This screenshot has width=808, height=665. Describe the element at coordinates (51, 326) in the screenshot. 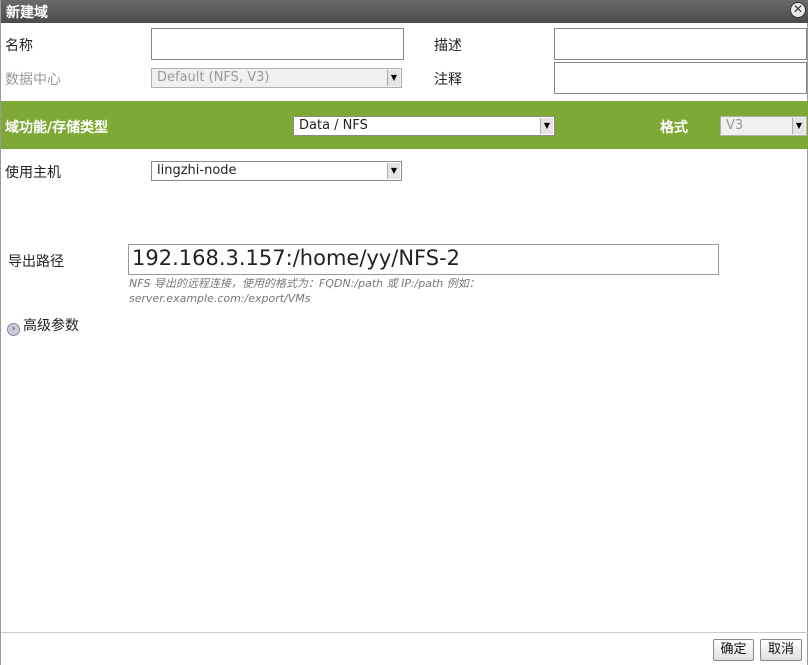

I see `advanced-parameters-label: 高级参数` at that location.